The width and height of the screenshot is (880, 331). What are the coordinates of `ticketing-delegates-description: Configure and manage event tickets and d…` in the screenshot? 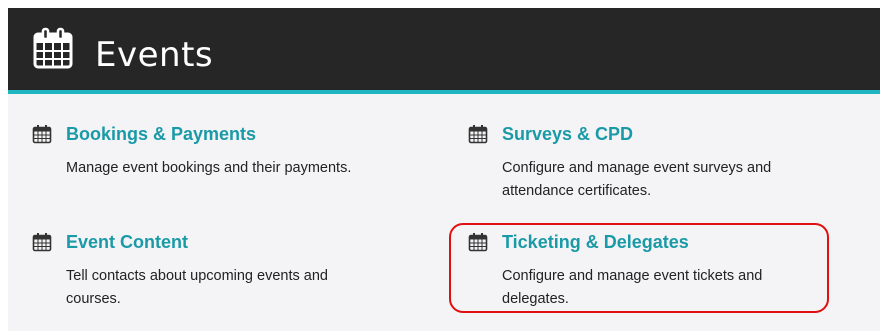 It's located at (632, 287).